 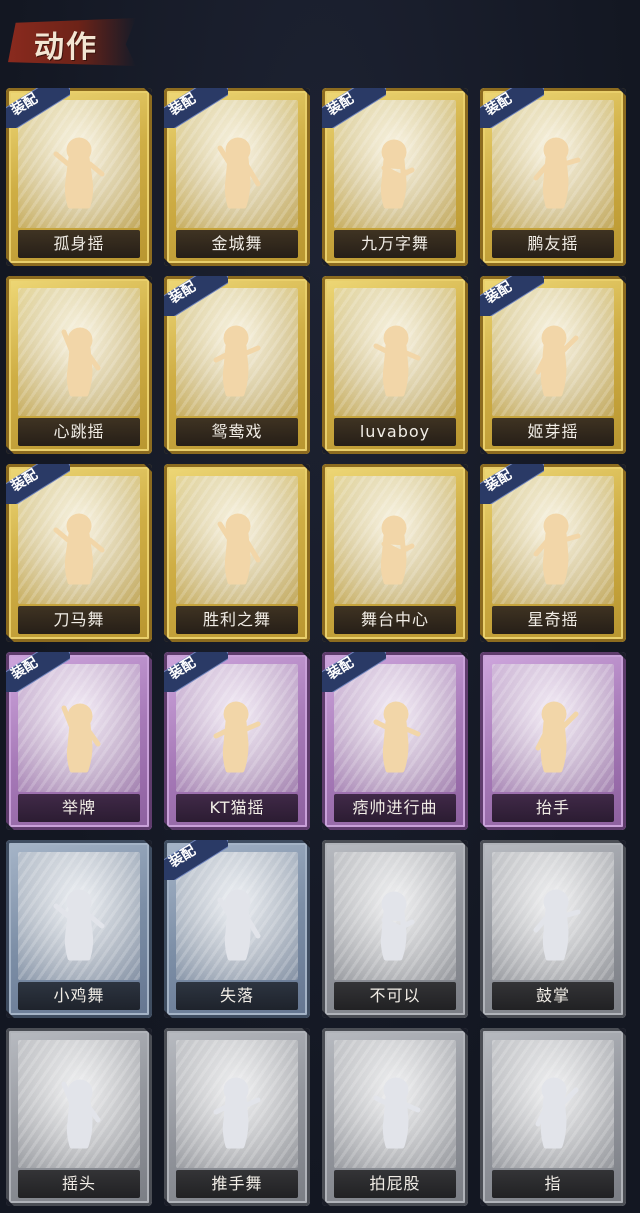 I want to click on card-label-bar: 刀马舞, so click(x=79, y=620).